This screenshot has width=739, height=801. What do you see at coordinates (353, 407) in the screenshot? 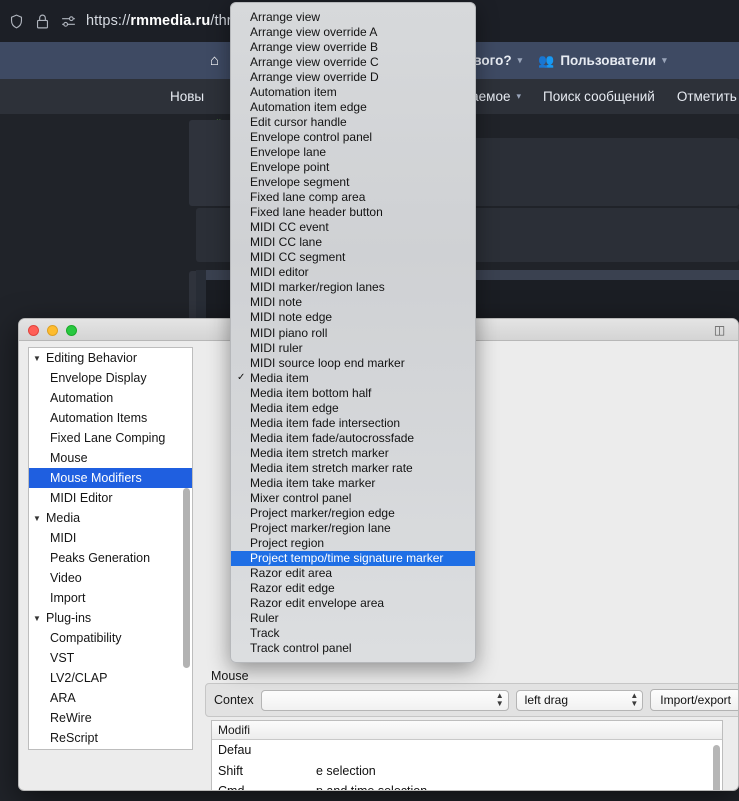
I see `menu-item: Media item edge` at bounding box center [353, 407].